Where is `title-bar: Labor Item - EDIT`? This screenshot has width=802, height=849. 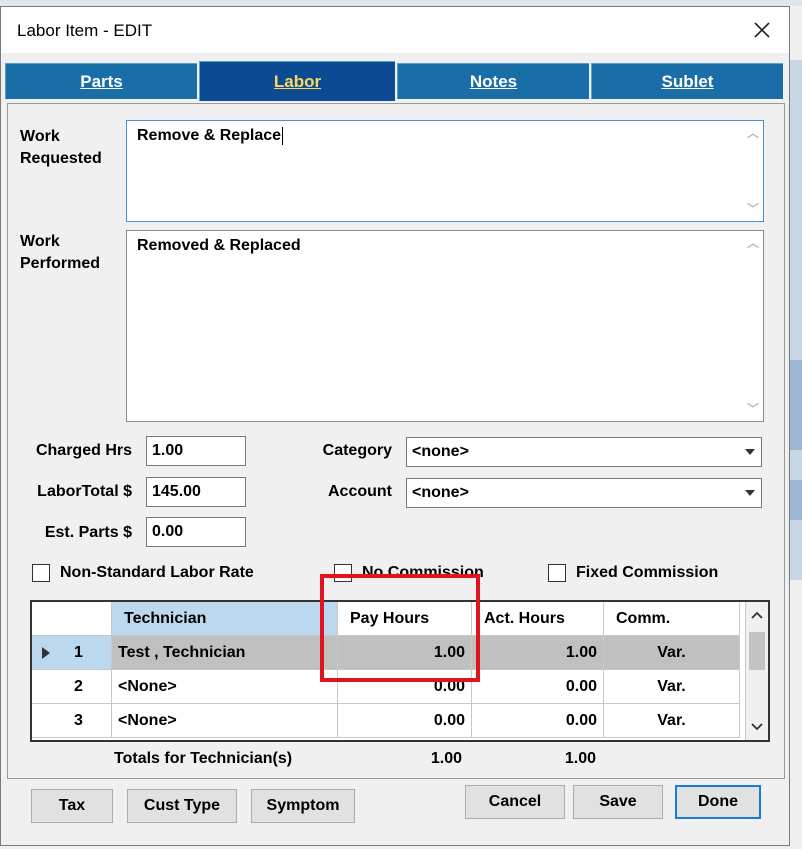
title-bar: Labor Item - EDIT is located at coordinates (395, 30).